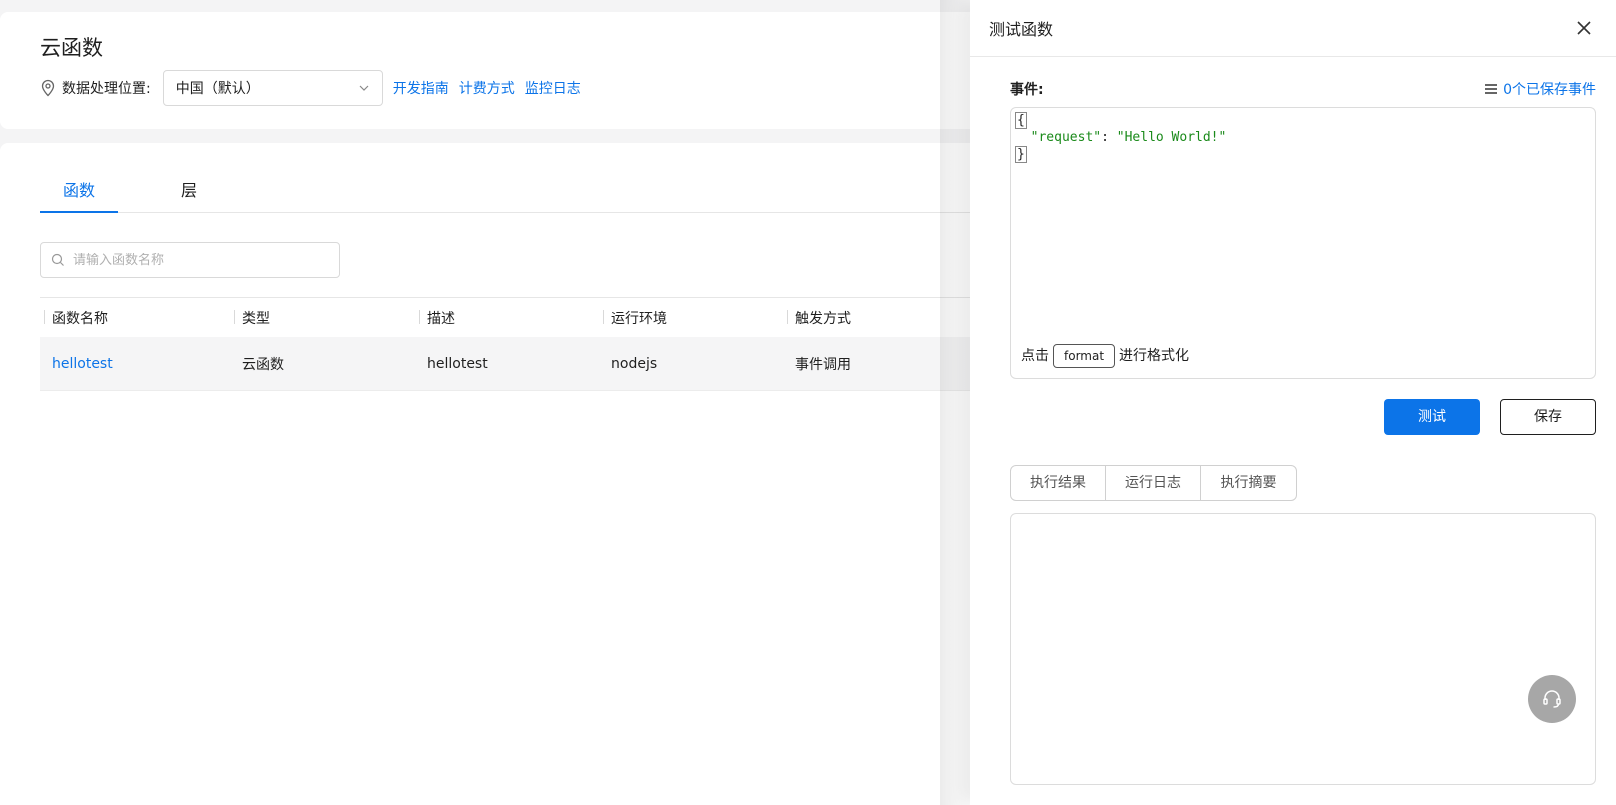 This screenshot has width=1616, height=805. I want to click on column-header-name: 函数名称, so click(135, 318).